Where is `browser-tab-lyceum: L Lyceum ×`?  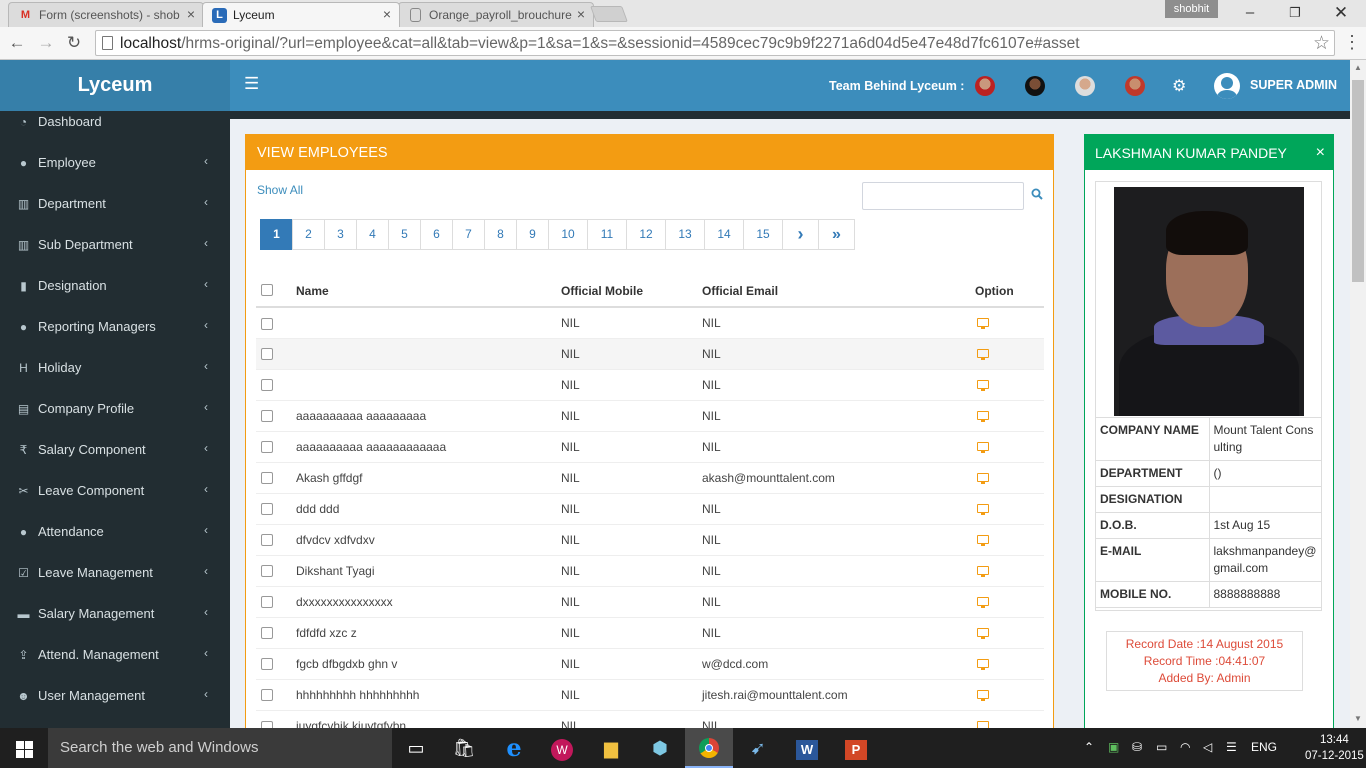 browser-tab-lyceum: L Lyceum × is located at coordinates (301, 14).